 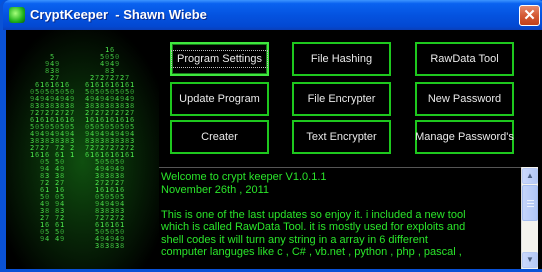 What do you see at coordinates (244, 177) in the screenshot?
I see `notes-line: Welcome to crypt keeper V1.0.1.1` at bounding box center [244, 177].